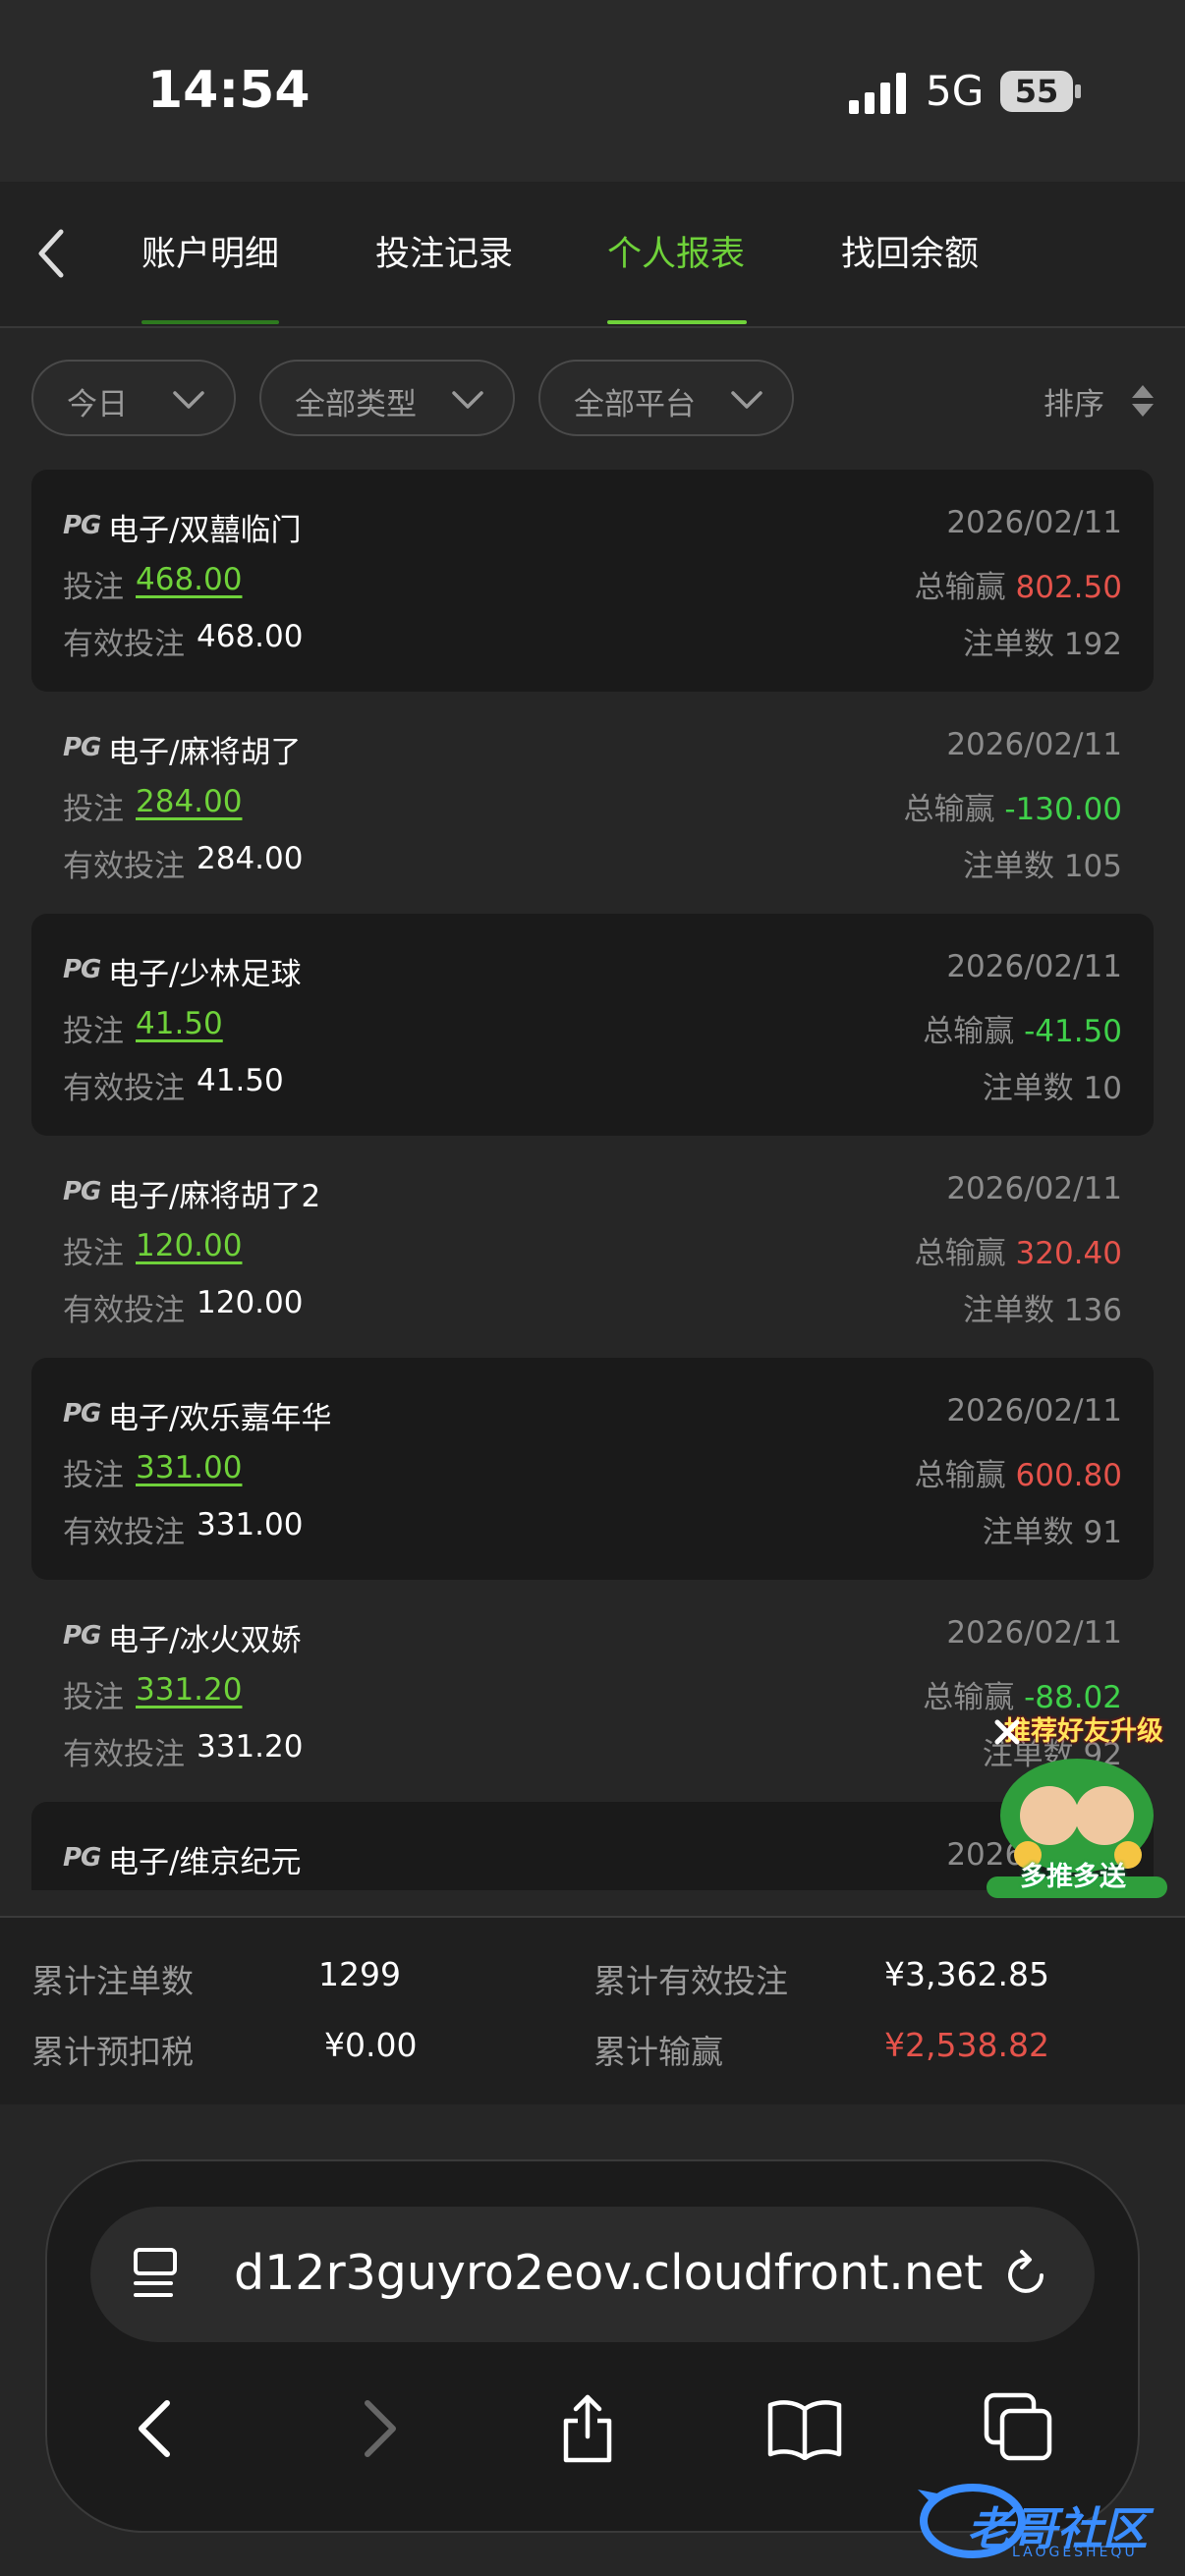  I want to click on back-icon, so click(51, 253).